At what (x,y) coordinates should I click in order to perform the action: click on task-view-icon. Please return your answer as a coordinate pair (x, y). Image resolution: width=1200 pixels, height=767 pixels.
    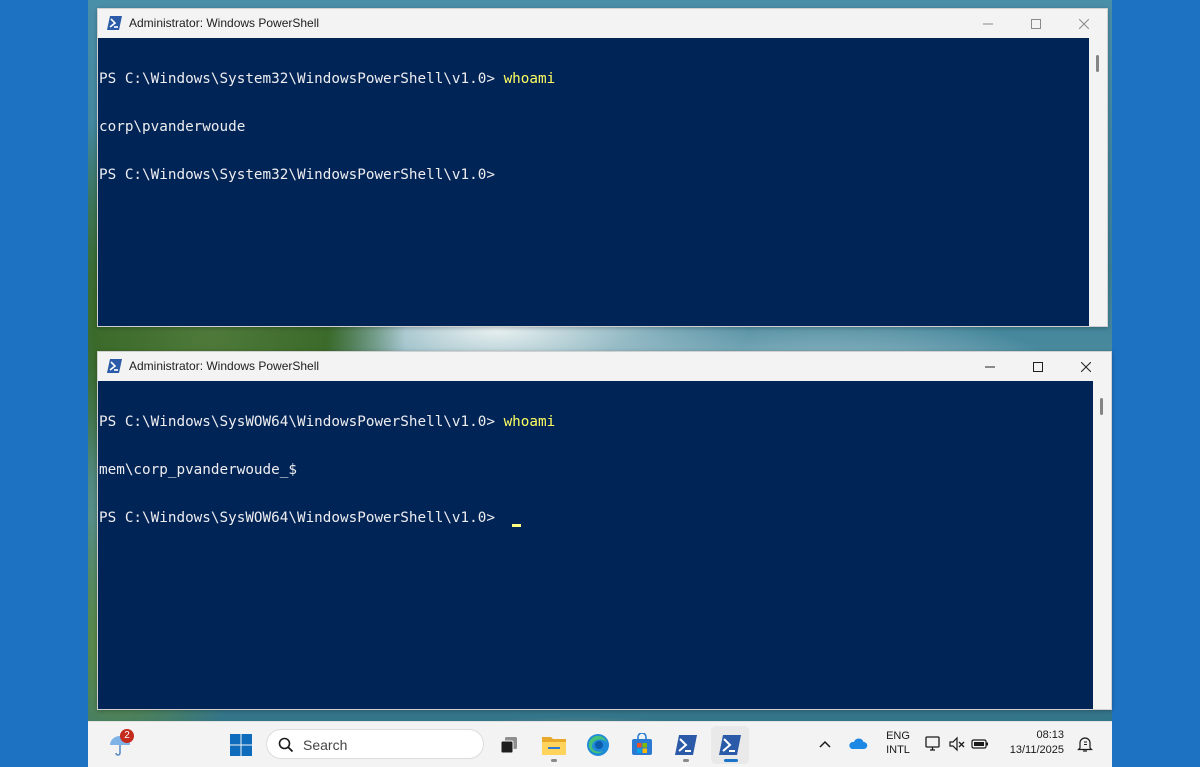
    Looking at the image, I should click on (508, 745).